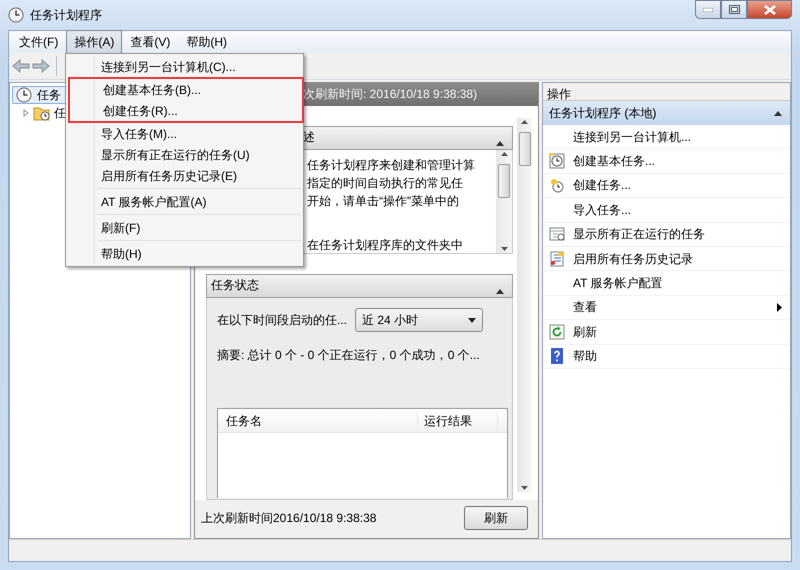  What do you see at coordinates (383, 201) in the screenshot?
I see `description-line: 开始，请单击“操作”菜单中的` at bounding box center [383, 201].